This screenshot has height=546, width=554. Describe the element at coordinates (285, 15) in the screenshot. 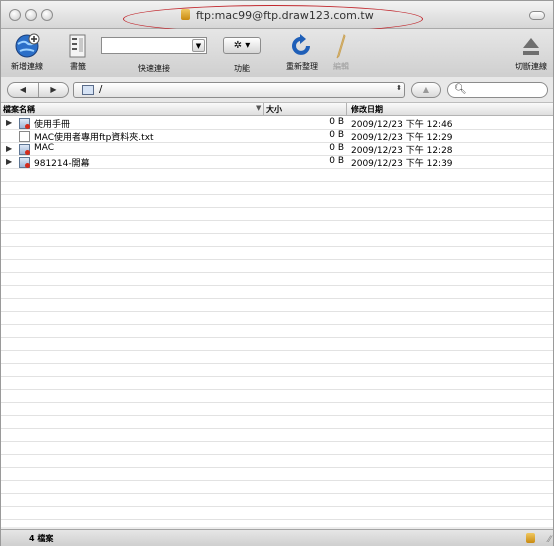

I see `window-title-text: ftp:mac99@ftp.draw123.com.tw` at that location.